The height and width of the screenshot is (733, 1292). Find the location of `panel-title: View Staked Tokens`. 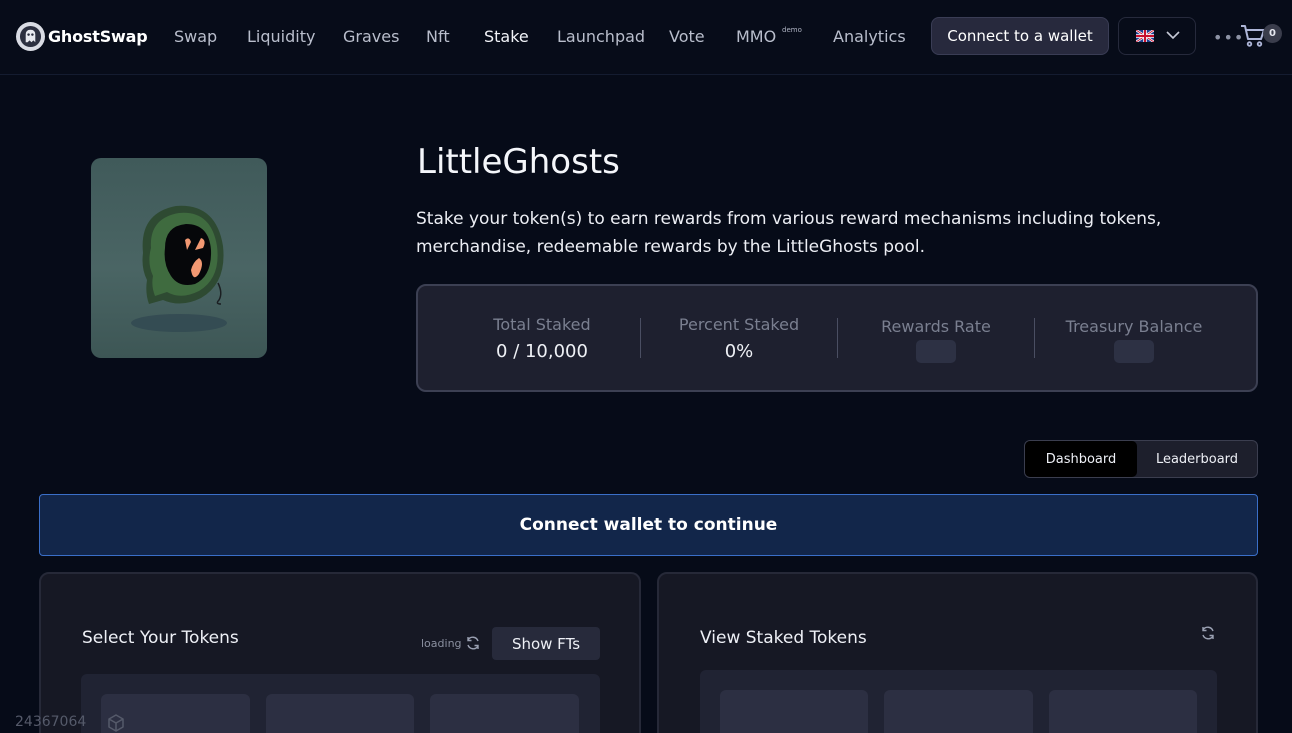

panel-title: View Staked Tokens is located at coordinates (783, 638).